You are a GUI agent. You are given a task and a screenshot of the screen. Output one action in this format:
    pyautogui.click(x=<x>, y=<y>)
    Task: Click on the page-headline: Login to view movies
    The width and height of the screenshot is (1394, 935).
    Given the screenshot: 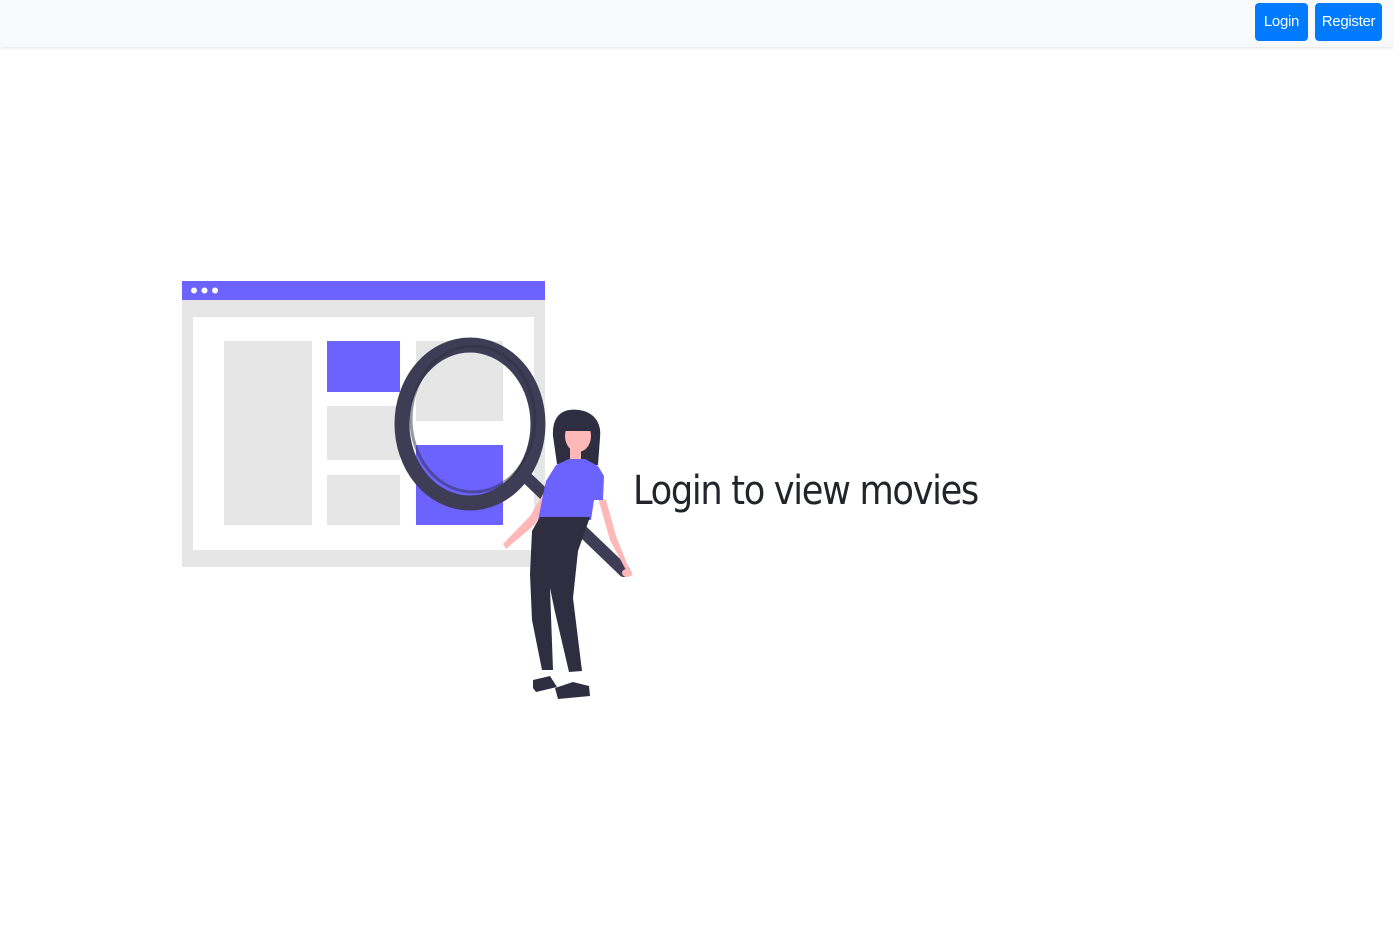 What is the action you would take?
    pyautogui.click(x=806, y=491)
    